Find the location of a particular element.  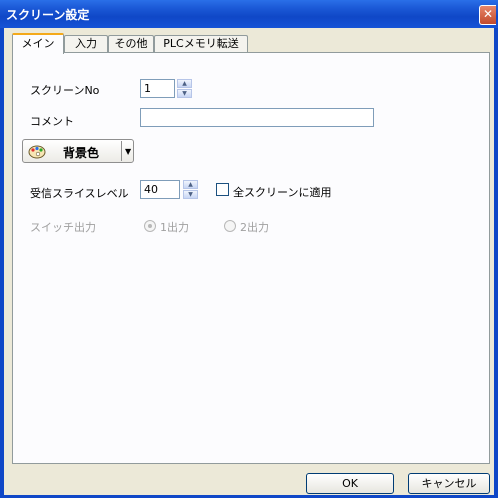

button-divider is located at coordinates (121, 151).